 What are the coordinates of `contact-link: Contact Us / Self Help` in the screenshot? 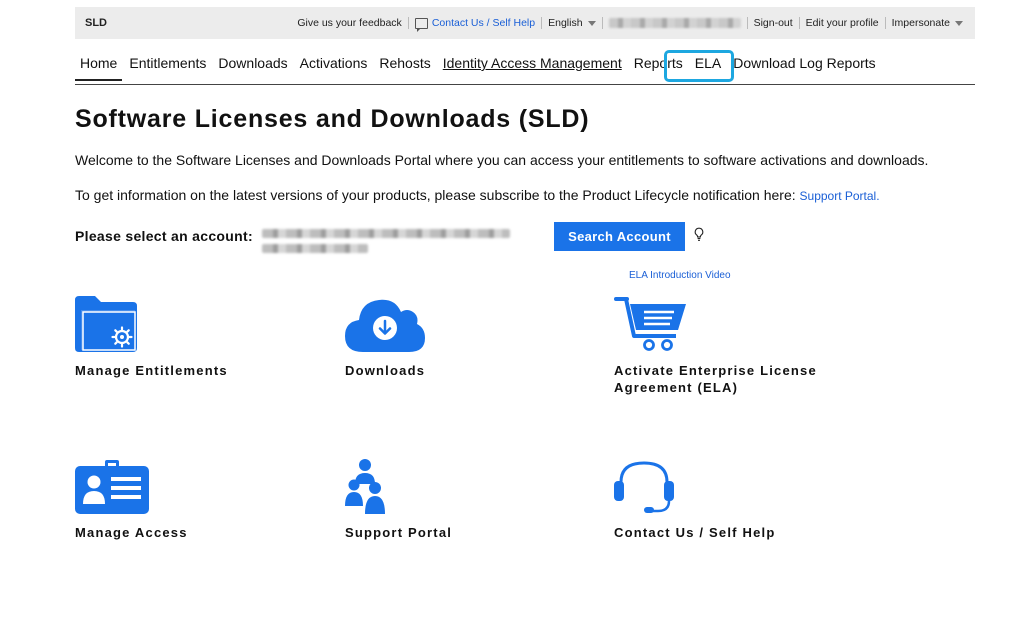 It's located at (475, 24).